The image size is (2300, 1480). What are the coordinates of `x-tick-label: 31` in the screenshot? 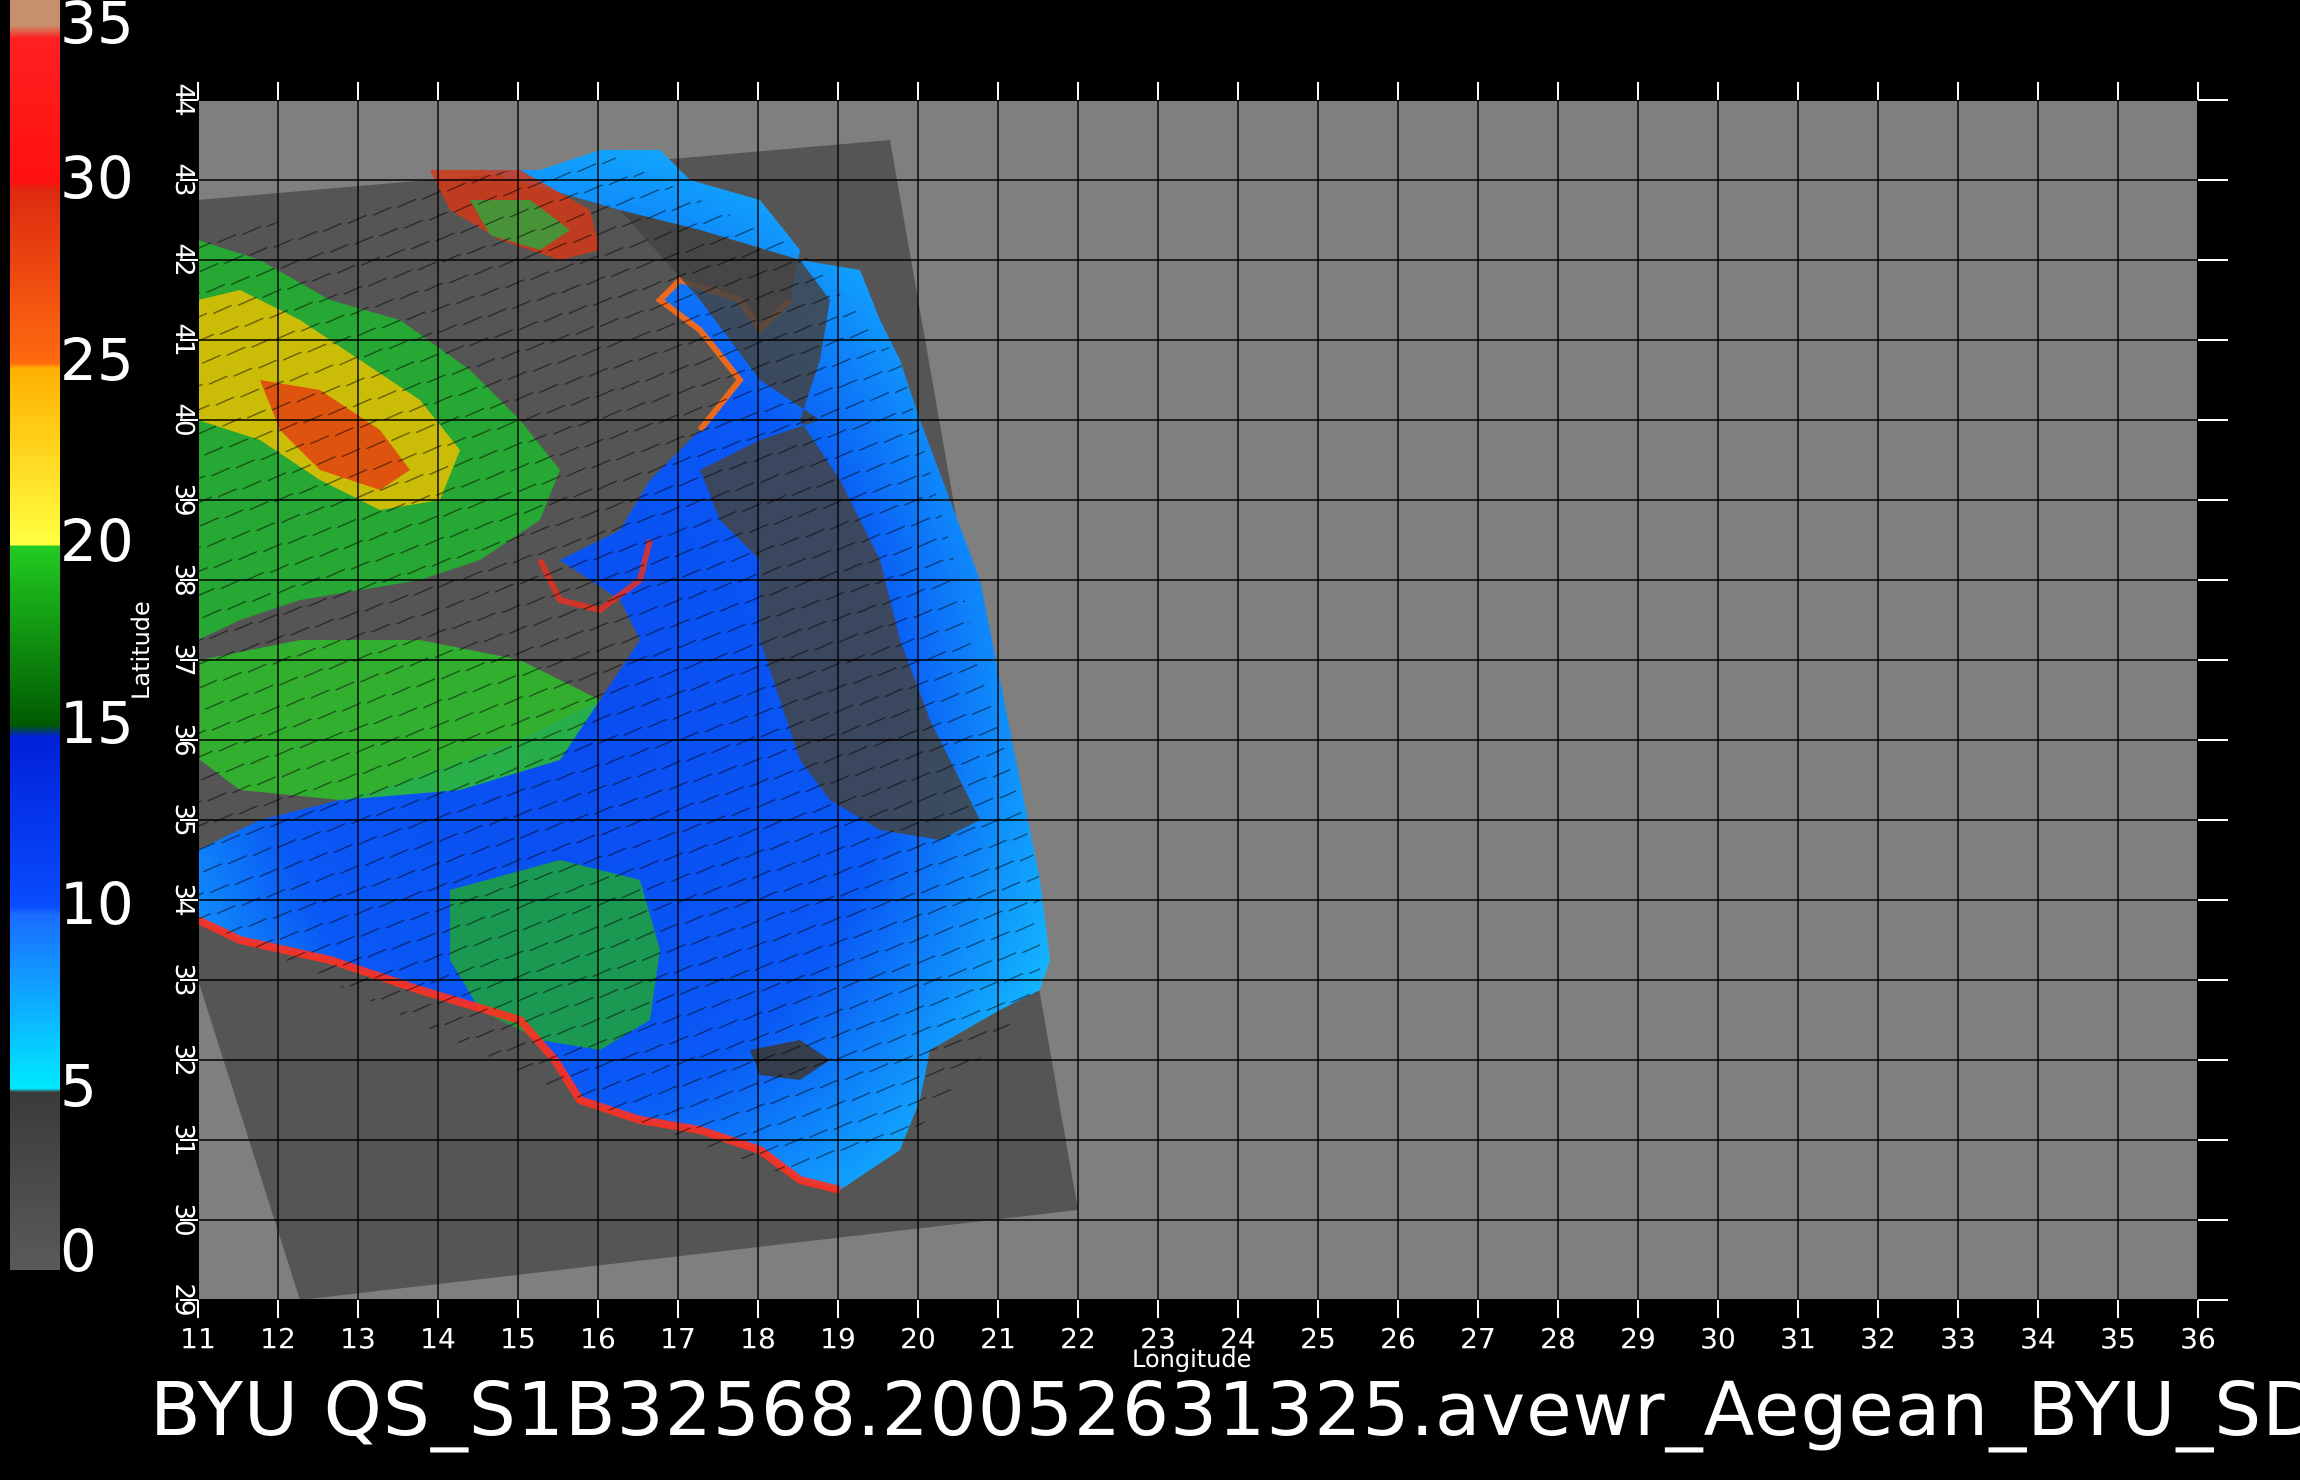 It's located at (1798, 1338).